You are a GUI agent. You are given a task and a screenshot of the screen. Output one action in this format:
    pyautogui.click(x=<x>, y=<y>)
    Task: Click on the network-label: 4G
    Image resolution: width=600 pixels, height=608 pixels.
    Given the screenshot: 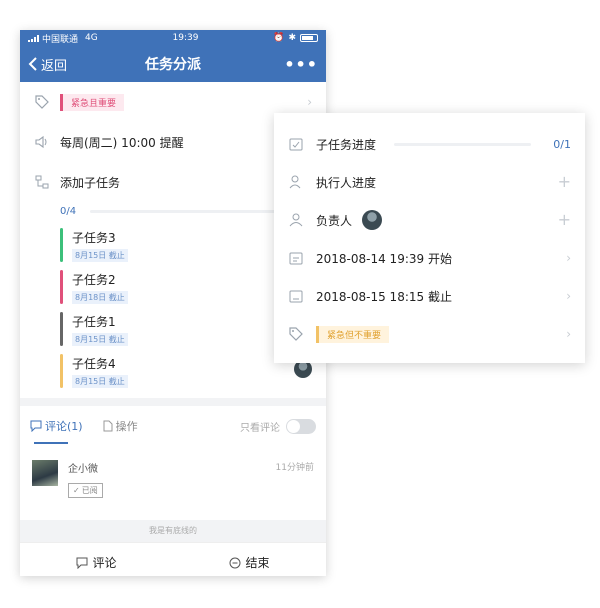 What is the action you would take?
    pyautogui.click(x=91, y=38)
    